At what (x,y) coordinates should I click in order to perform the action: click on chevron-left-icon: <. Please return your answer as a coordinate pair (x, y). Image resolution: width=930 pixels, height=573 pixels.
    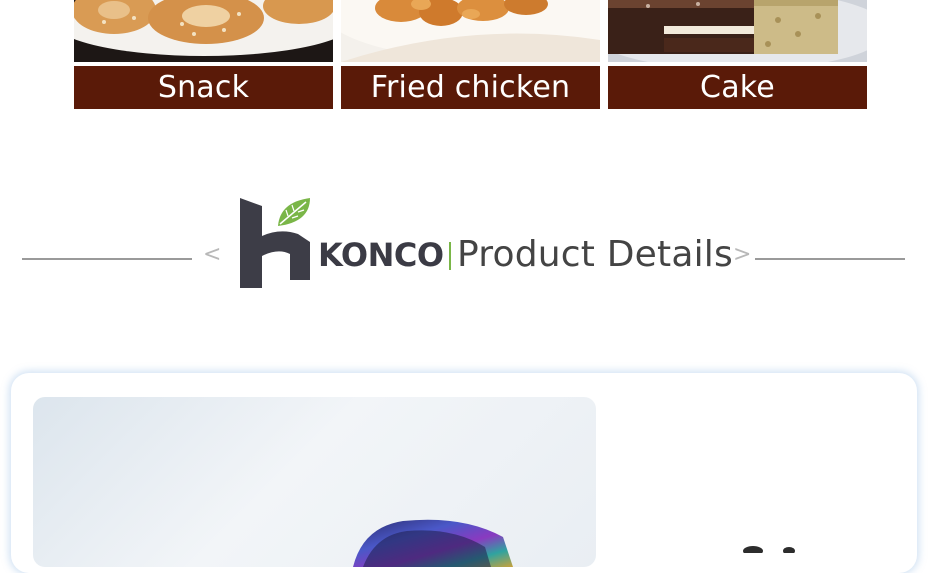
    Looking at the image, I should click on (212, 254).